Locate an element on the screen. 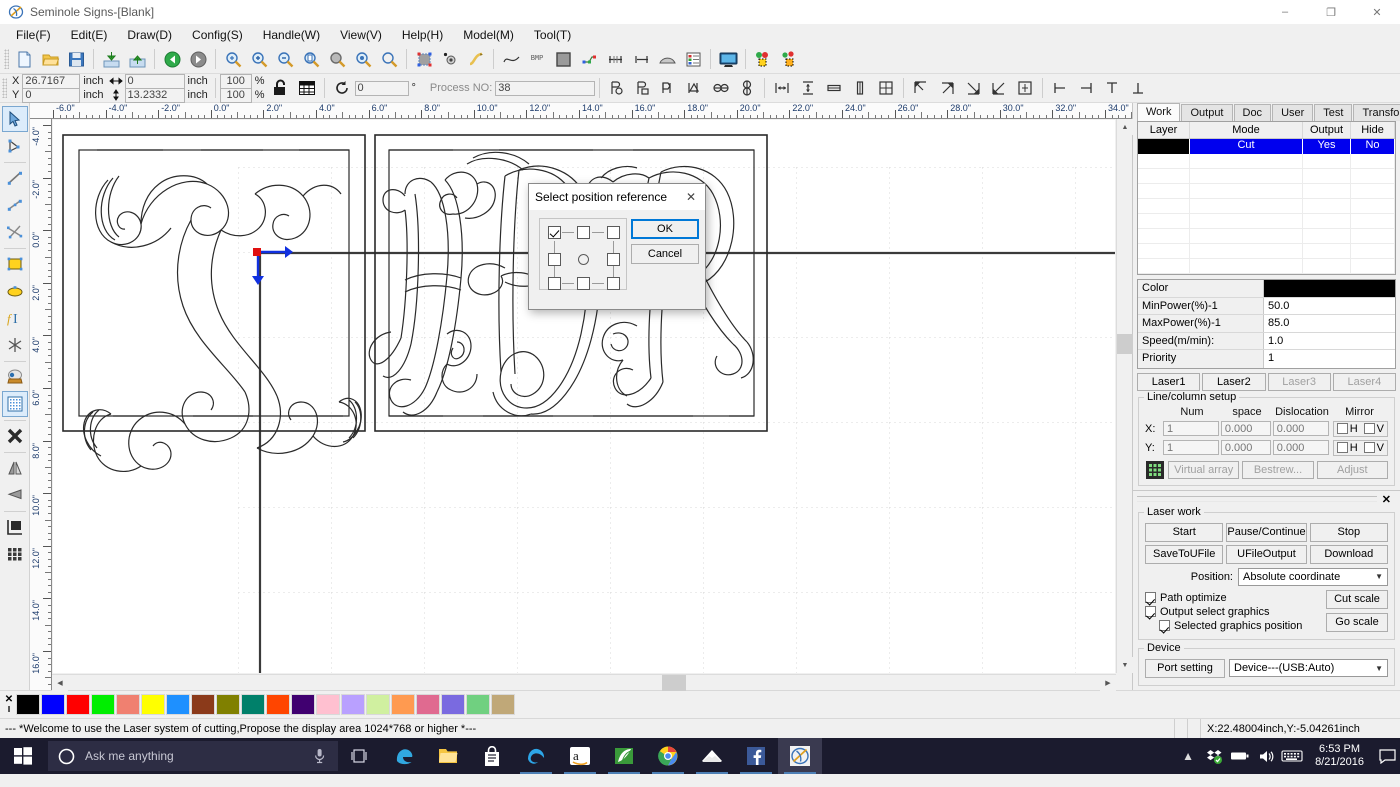 The height and width of the screenshot is (787, 1400). polyline-tool is located at coordinates (15, 205).